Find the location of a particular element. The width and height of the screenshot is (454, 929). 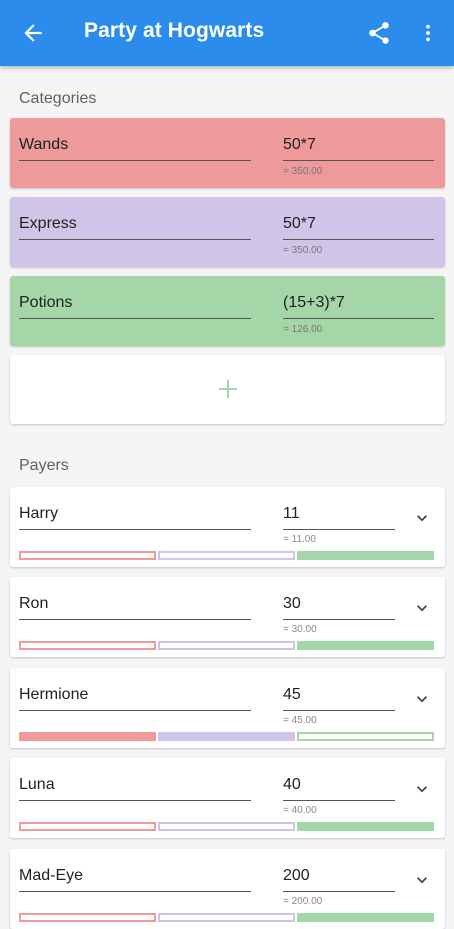

plus-icon is located at coordinates (228, 389).